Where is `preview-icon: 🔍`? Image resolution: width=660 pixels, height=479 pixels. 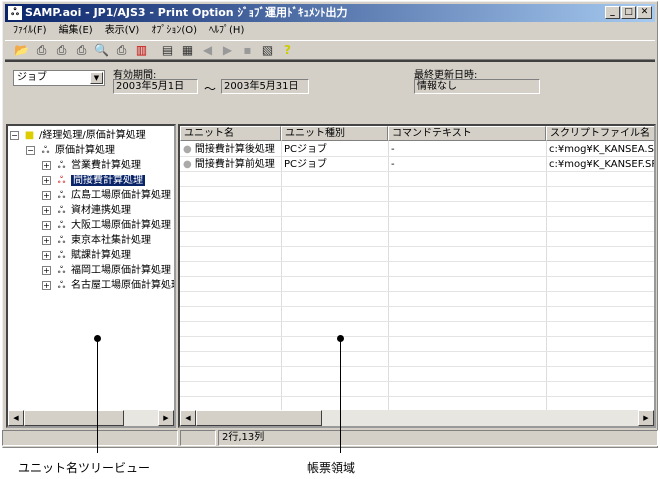
preview-icon: 🔍 is located at coordinates (101, 50).